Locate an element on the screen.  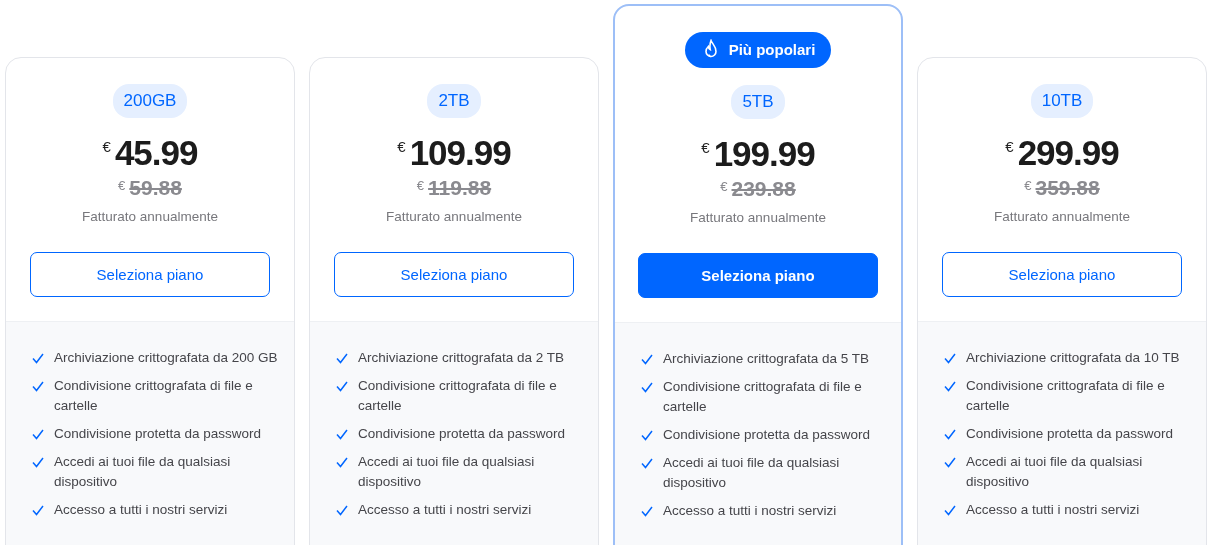
price: 45.99 is located at coordinates (156, 152).